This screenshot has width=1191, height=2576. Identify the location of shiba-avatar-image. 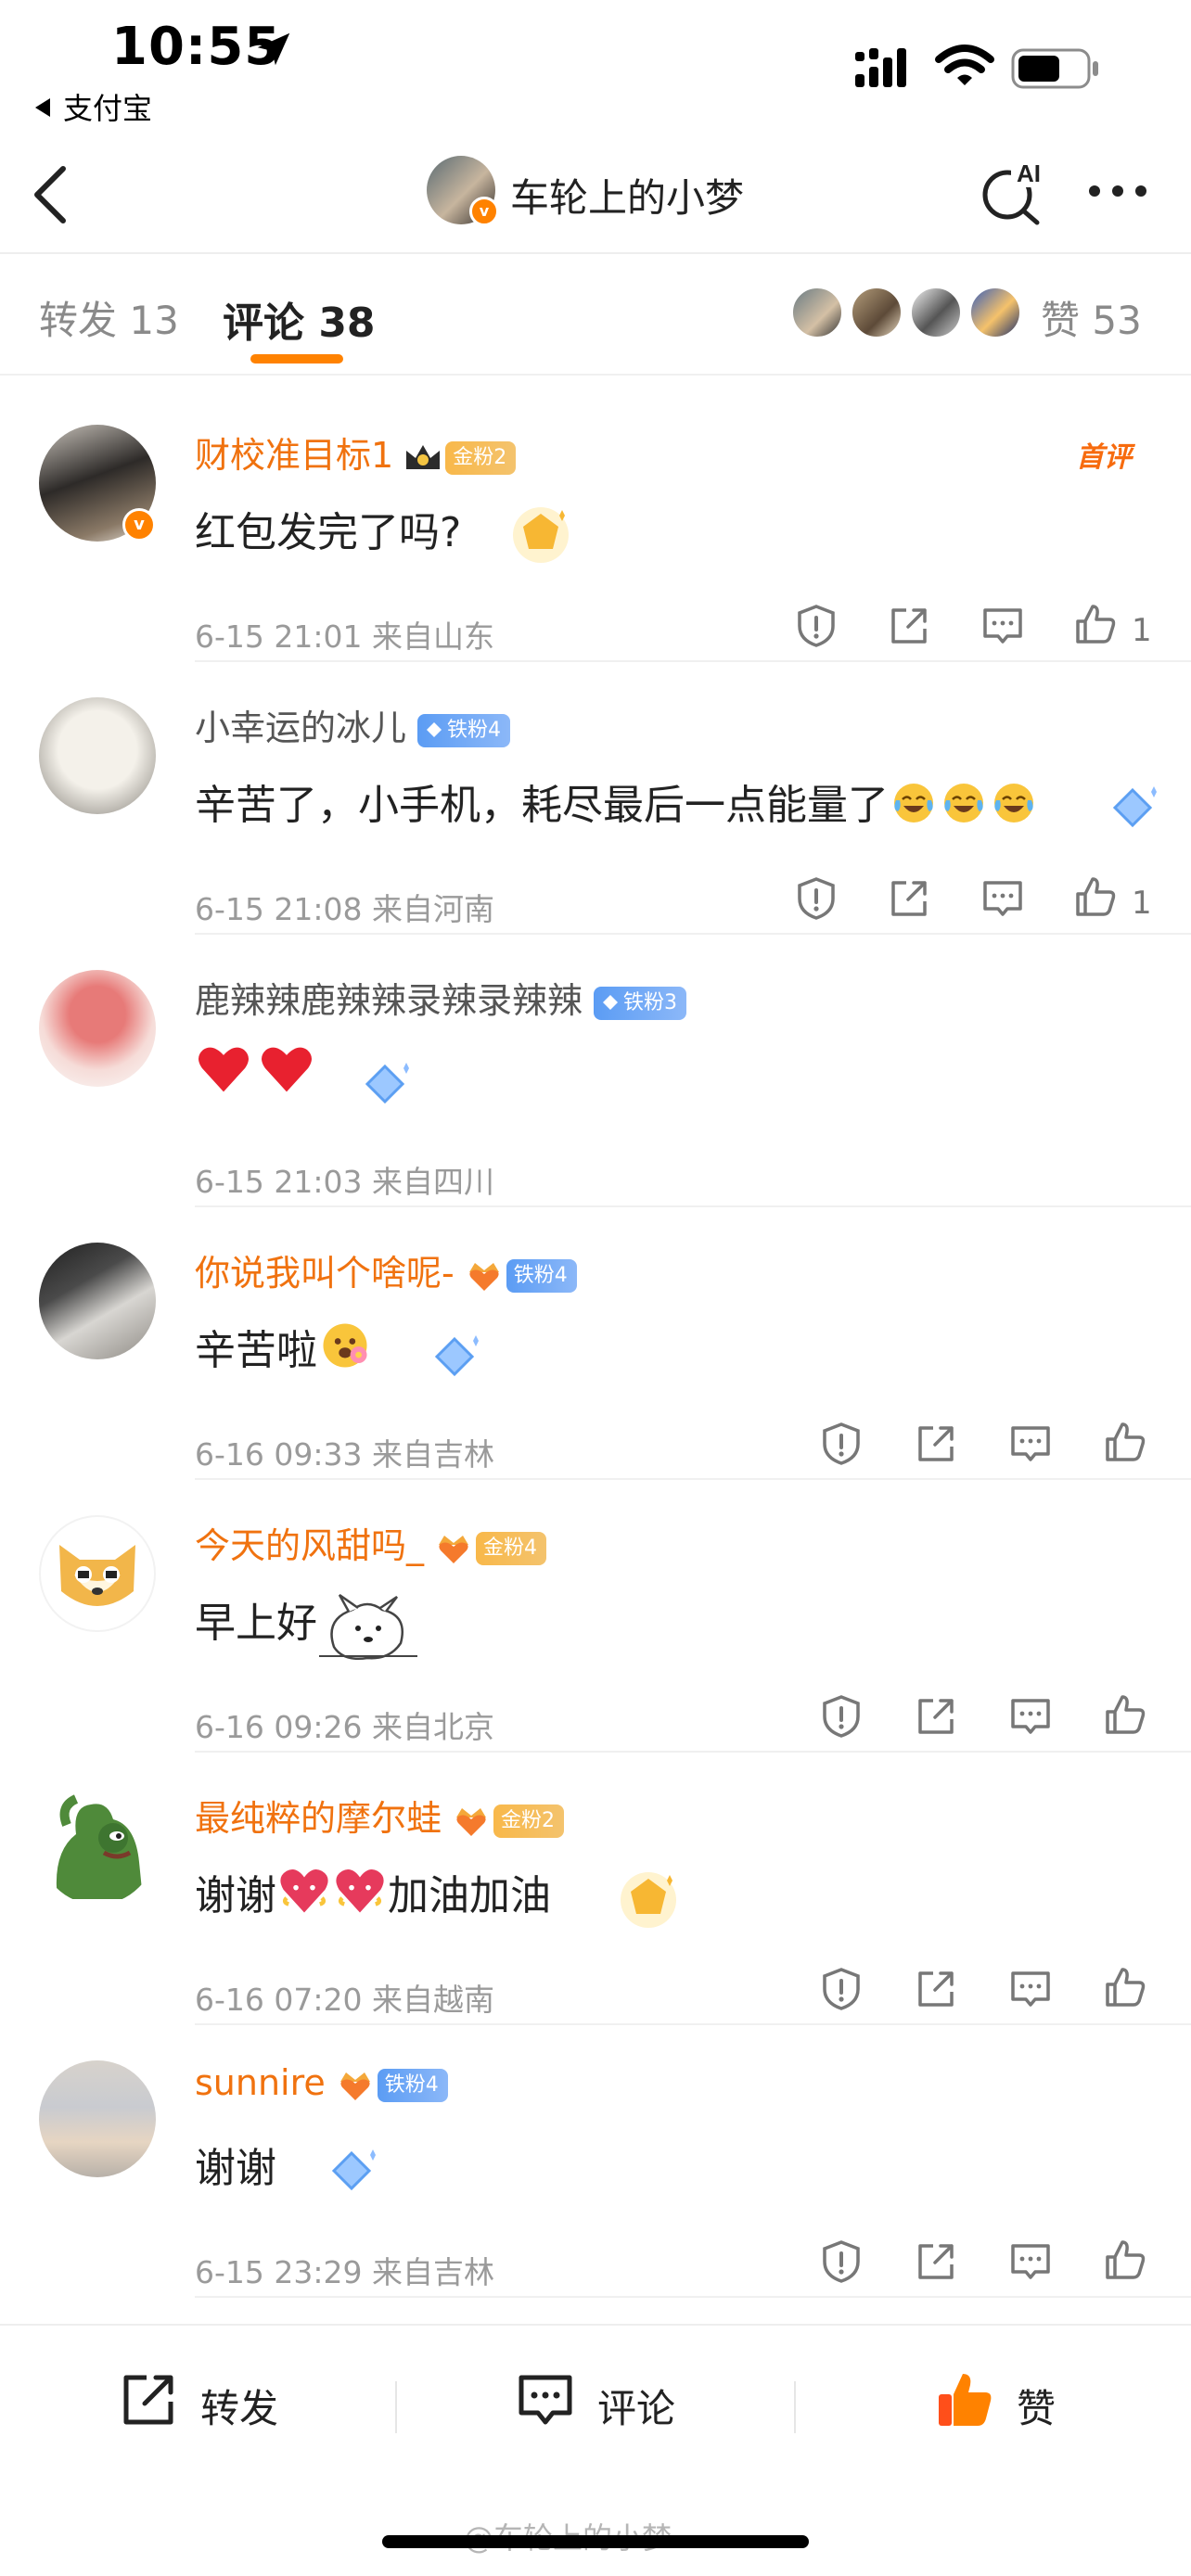
(97, 1575).